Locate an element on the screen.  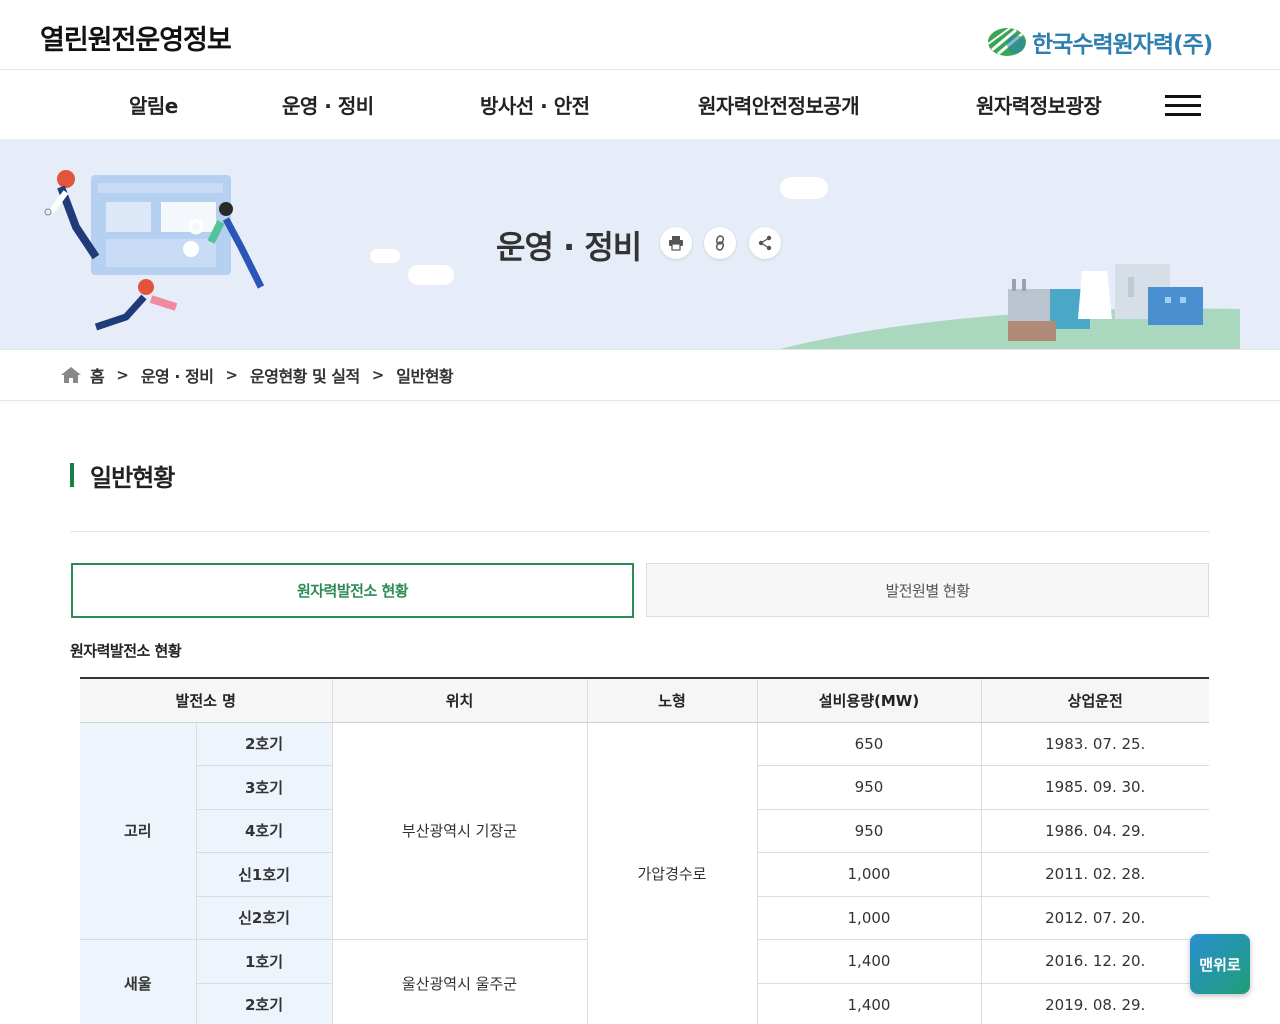
unit-name-cell: 신1호기 is located at coordinates (264, 874).